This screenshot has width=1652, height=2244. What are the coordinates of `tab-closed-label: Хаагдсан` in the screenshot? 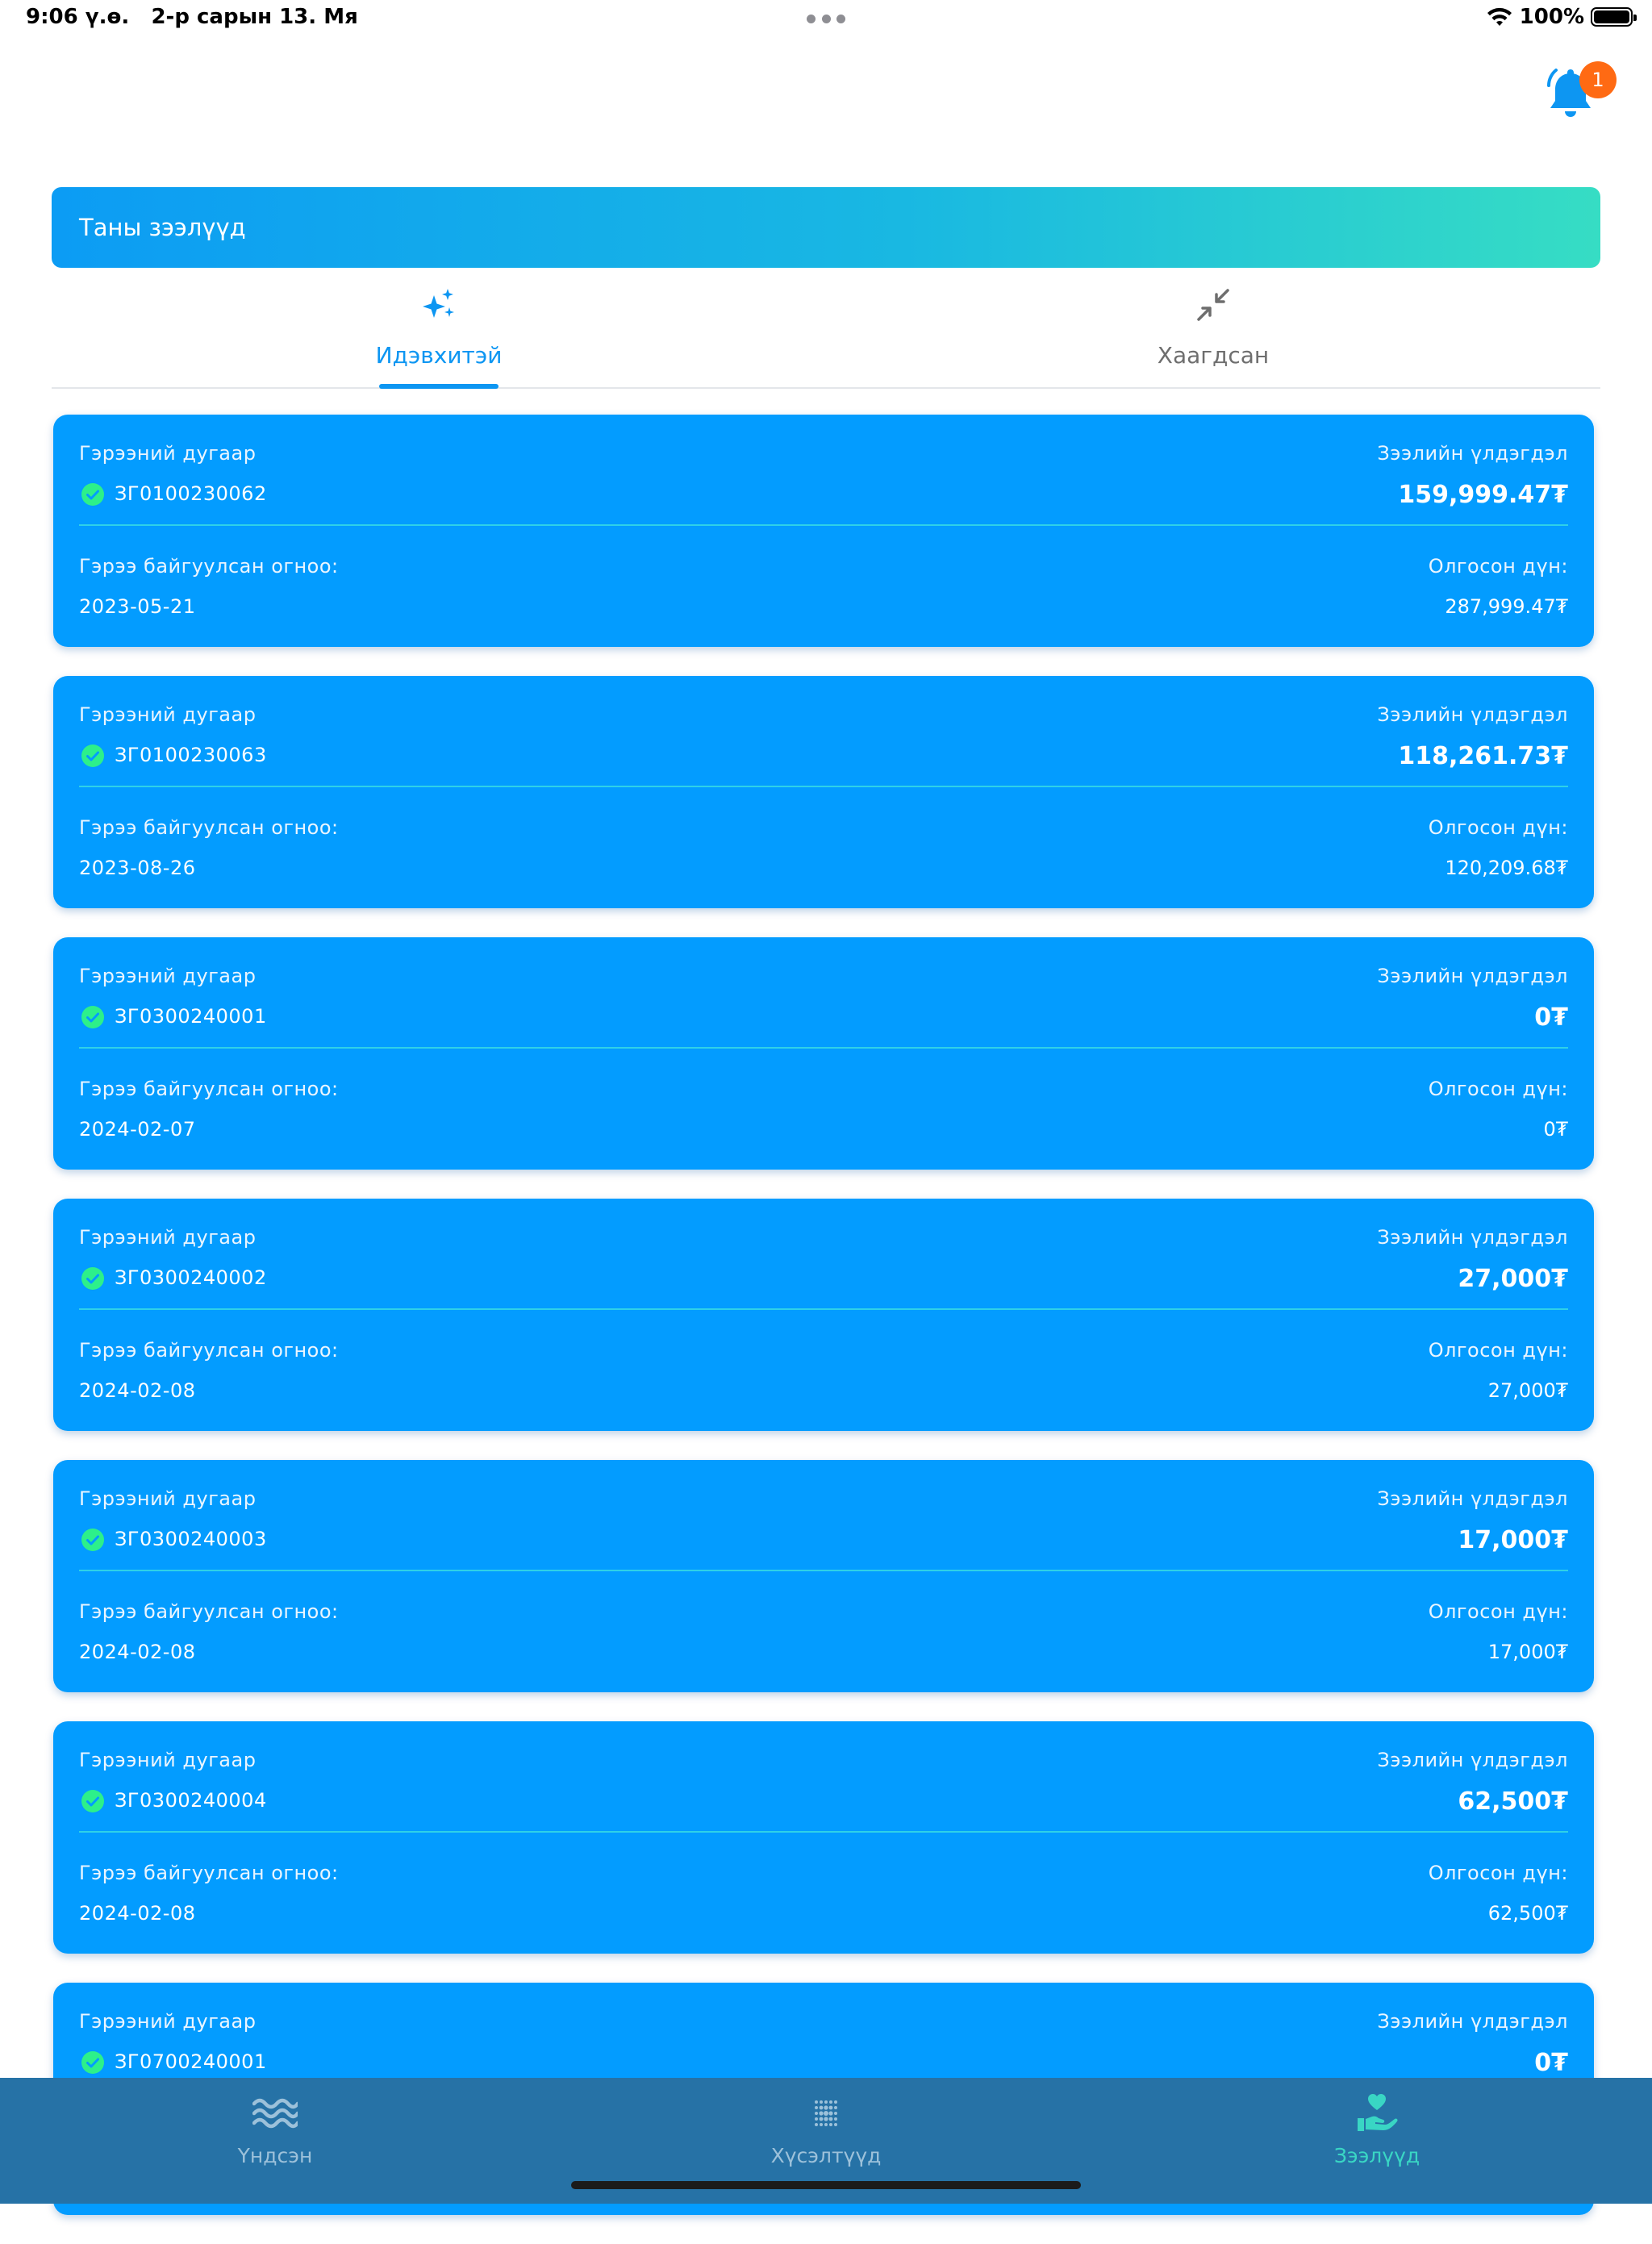 It's located at (1214, 356).